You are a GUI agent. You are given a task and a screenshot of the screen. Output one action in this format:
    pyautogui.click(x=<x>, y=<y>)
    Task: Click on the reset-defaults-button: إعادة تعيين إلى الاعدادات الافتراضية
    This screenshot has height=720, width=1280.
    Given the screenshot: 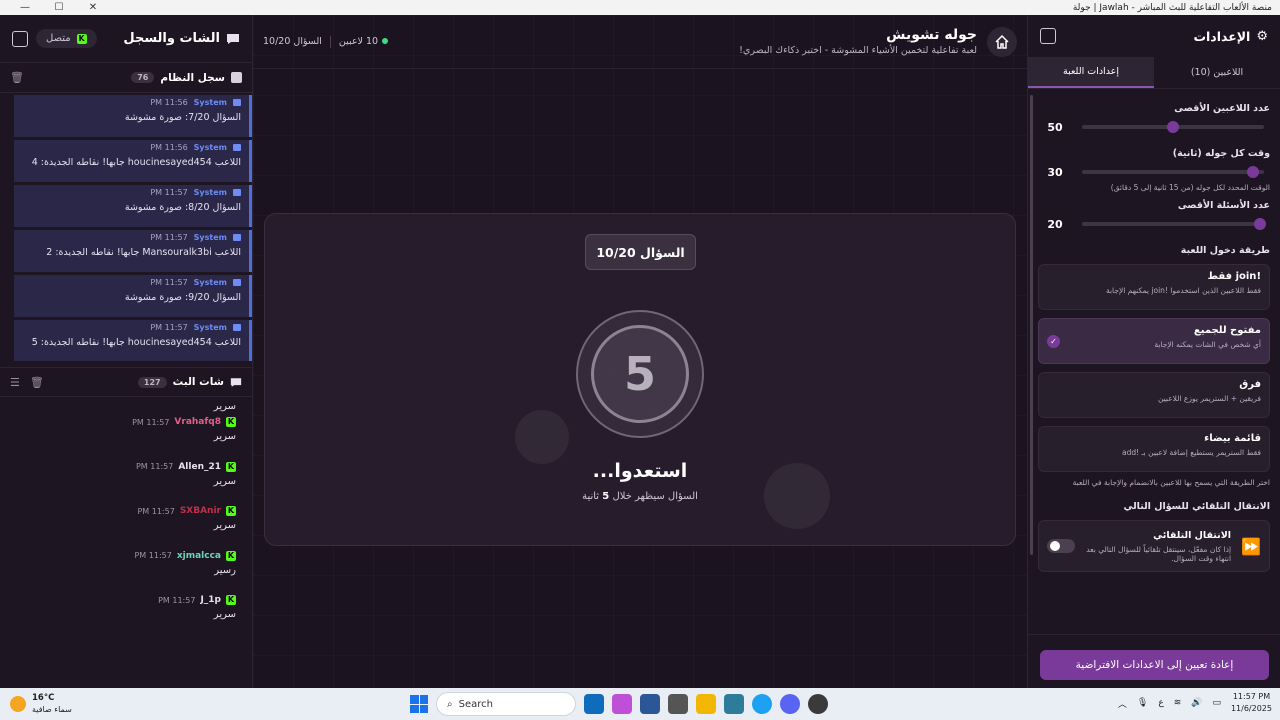 What is the action you would take?
    pyautogui.click(x=1154, y=665)
    